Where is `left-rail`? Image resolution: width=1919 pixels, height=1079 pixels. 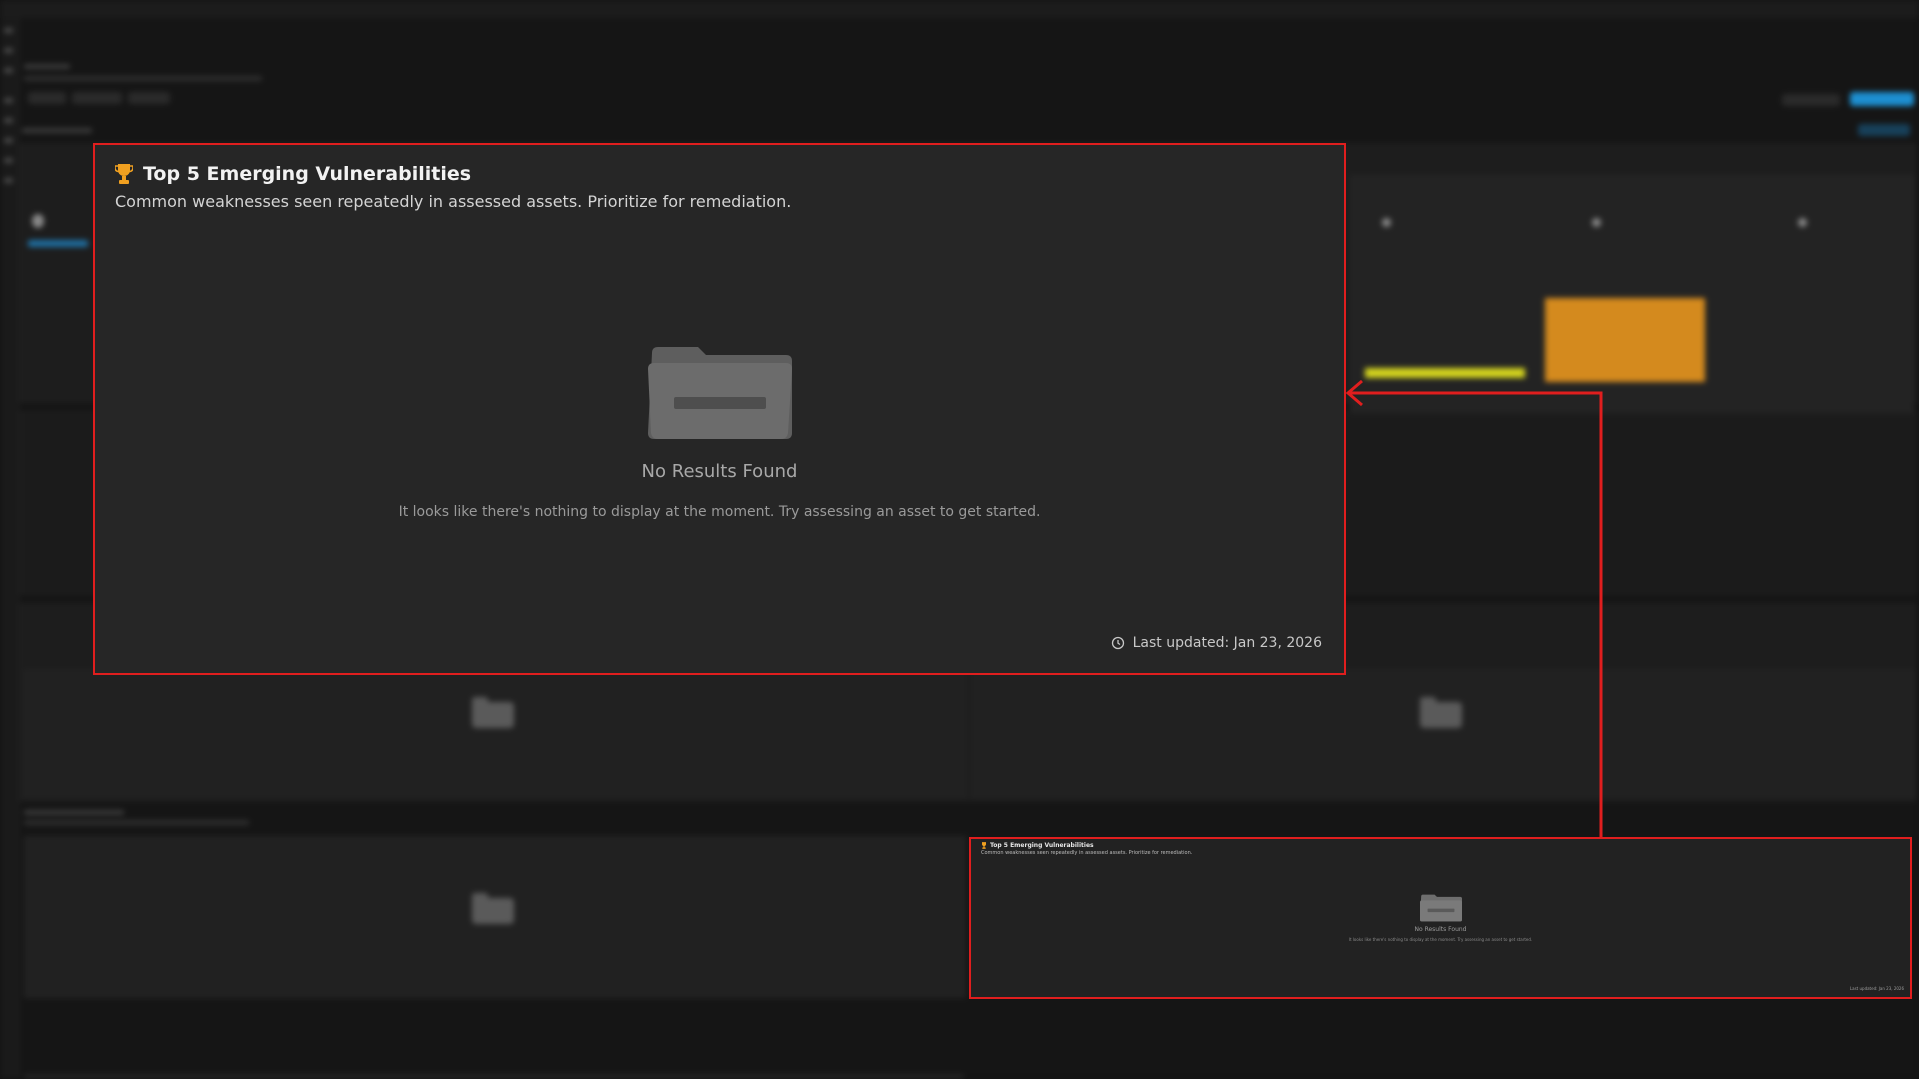
left-rail is located at coordinates (9, 548).